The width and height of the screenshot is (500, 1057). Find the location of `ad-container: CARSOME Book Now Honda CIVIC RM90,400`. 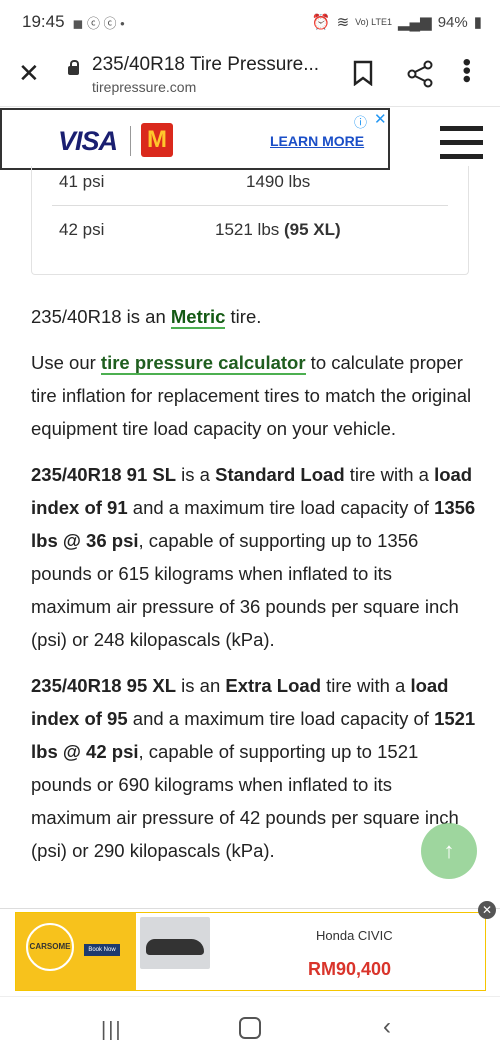

ad-container: CARSOME Book Now Honda CIVIC RM90,400 is located at coordinates (250, 951).